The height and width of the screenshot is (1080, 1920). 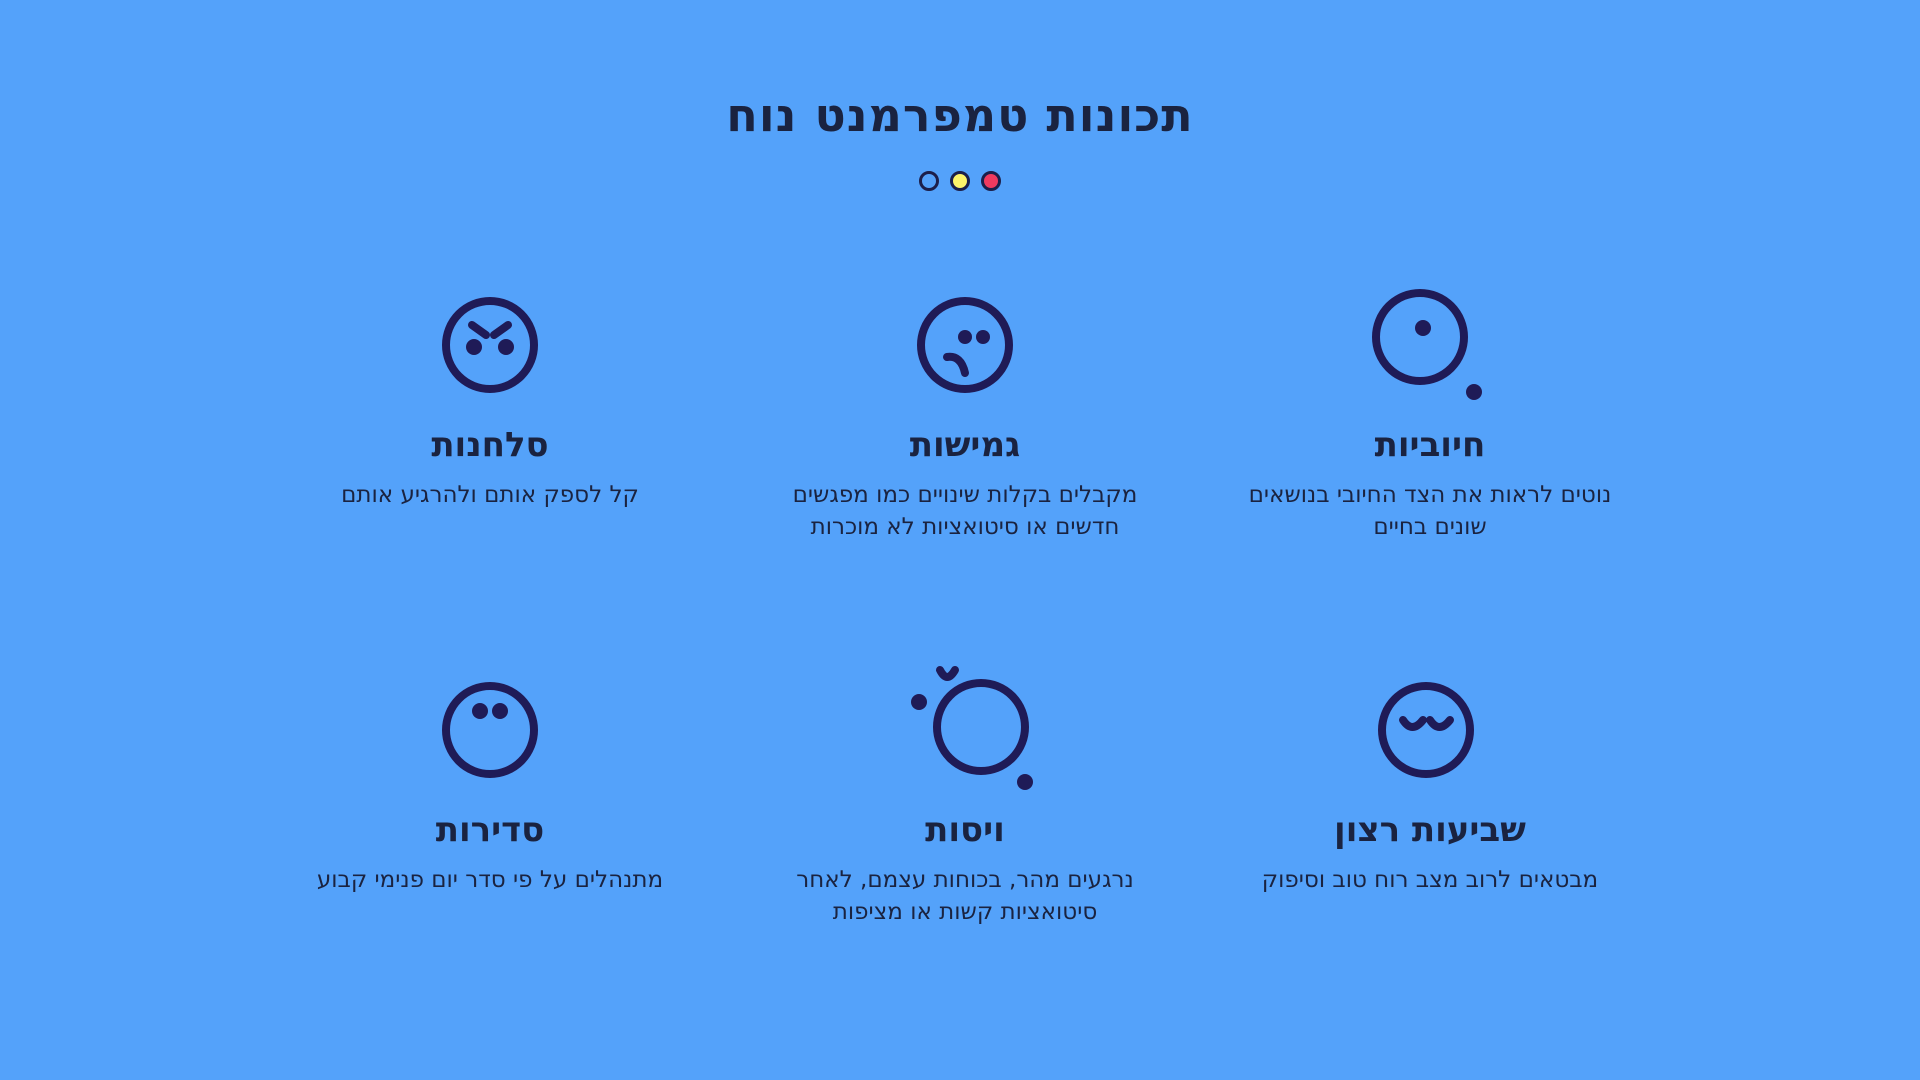 I want to click on flexible-face-icon, so click(x=965, y=345).